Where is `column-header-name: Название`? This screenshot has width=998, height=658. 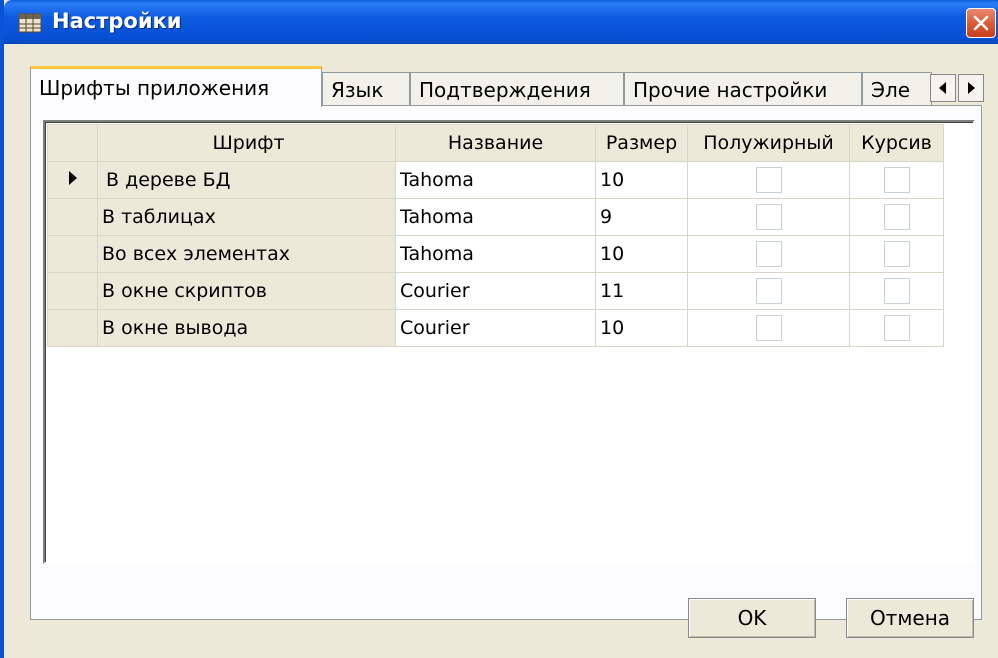
column-header-name: Название is located at coordinates (495, 143).